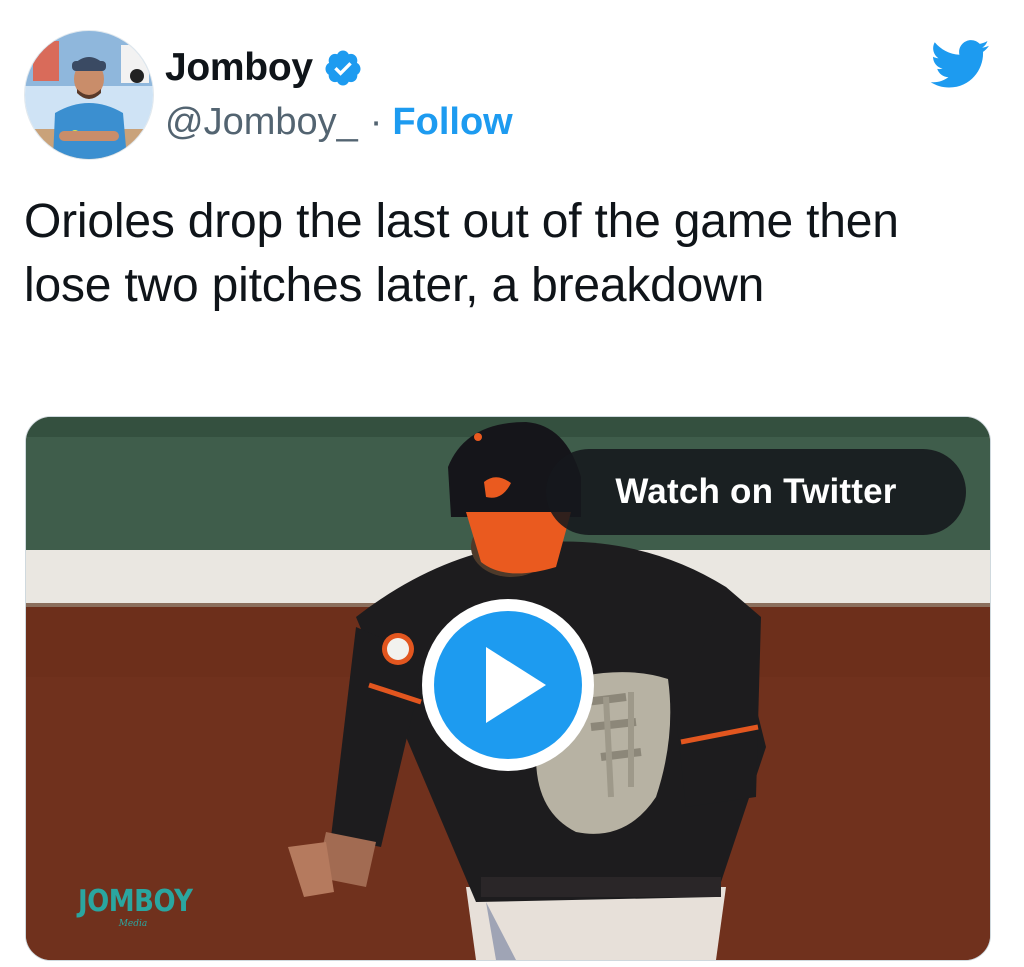  I want to click on play-icon, so click(508, 685).